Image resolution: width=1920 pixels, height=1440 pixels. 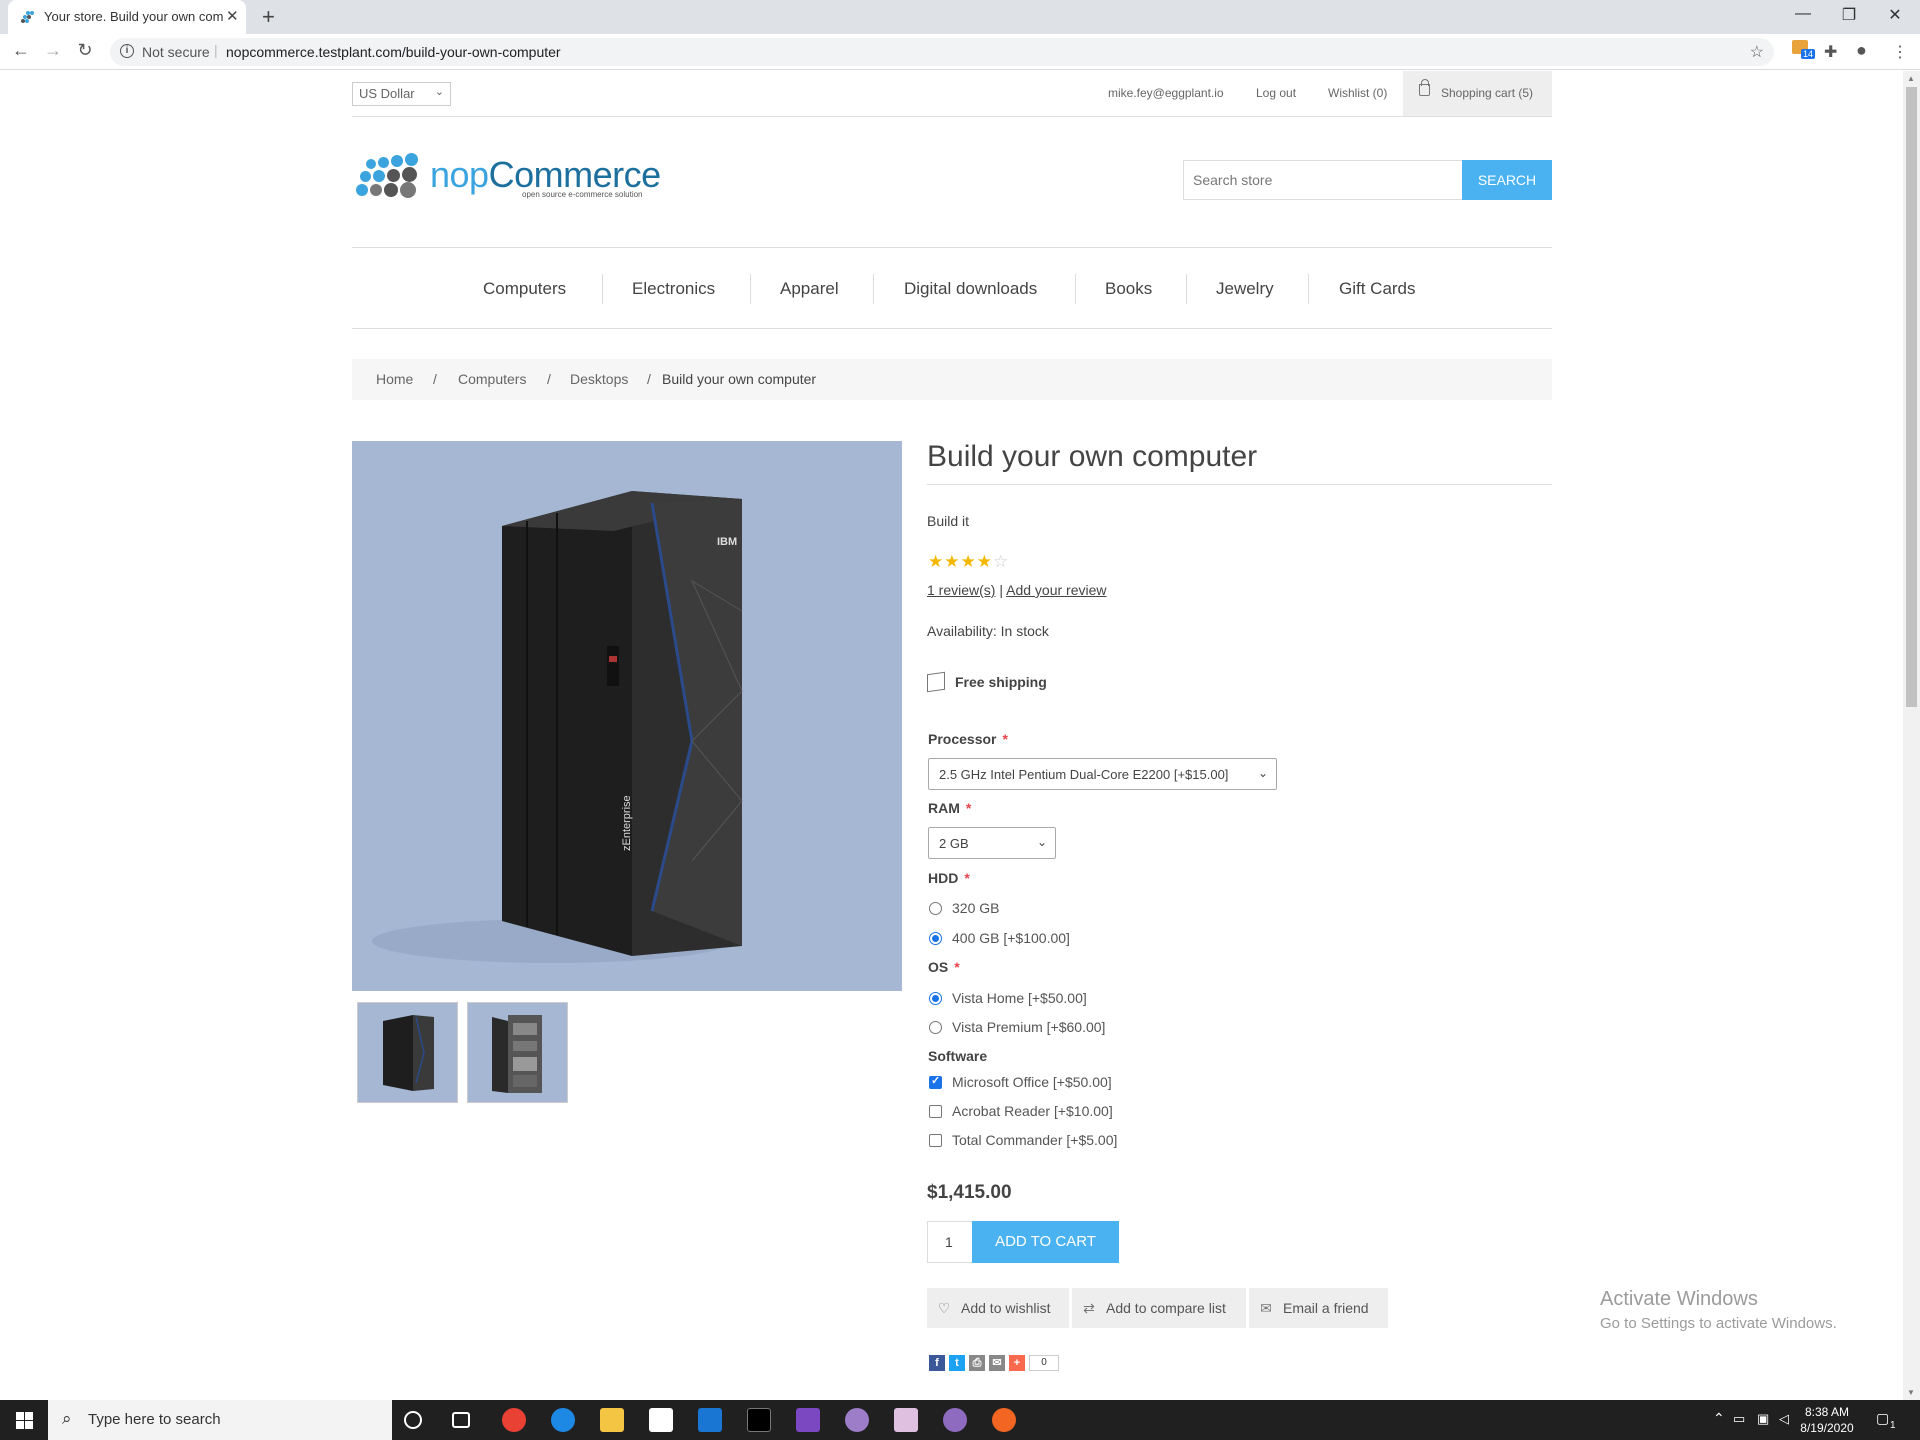 I want to click on postman-icon, so click(x=1004, y=1420).